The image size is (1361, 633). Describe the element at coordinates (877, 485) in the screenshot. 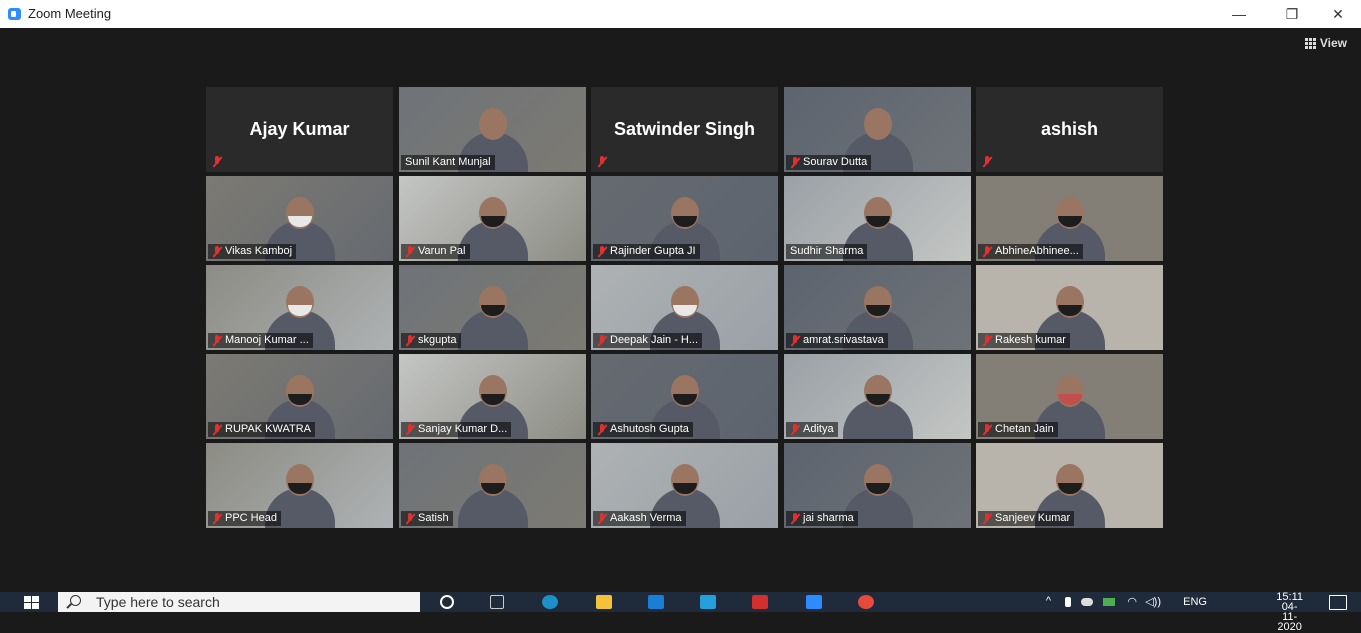

I see `participant-tile: jai sharma` at that location.